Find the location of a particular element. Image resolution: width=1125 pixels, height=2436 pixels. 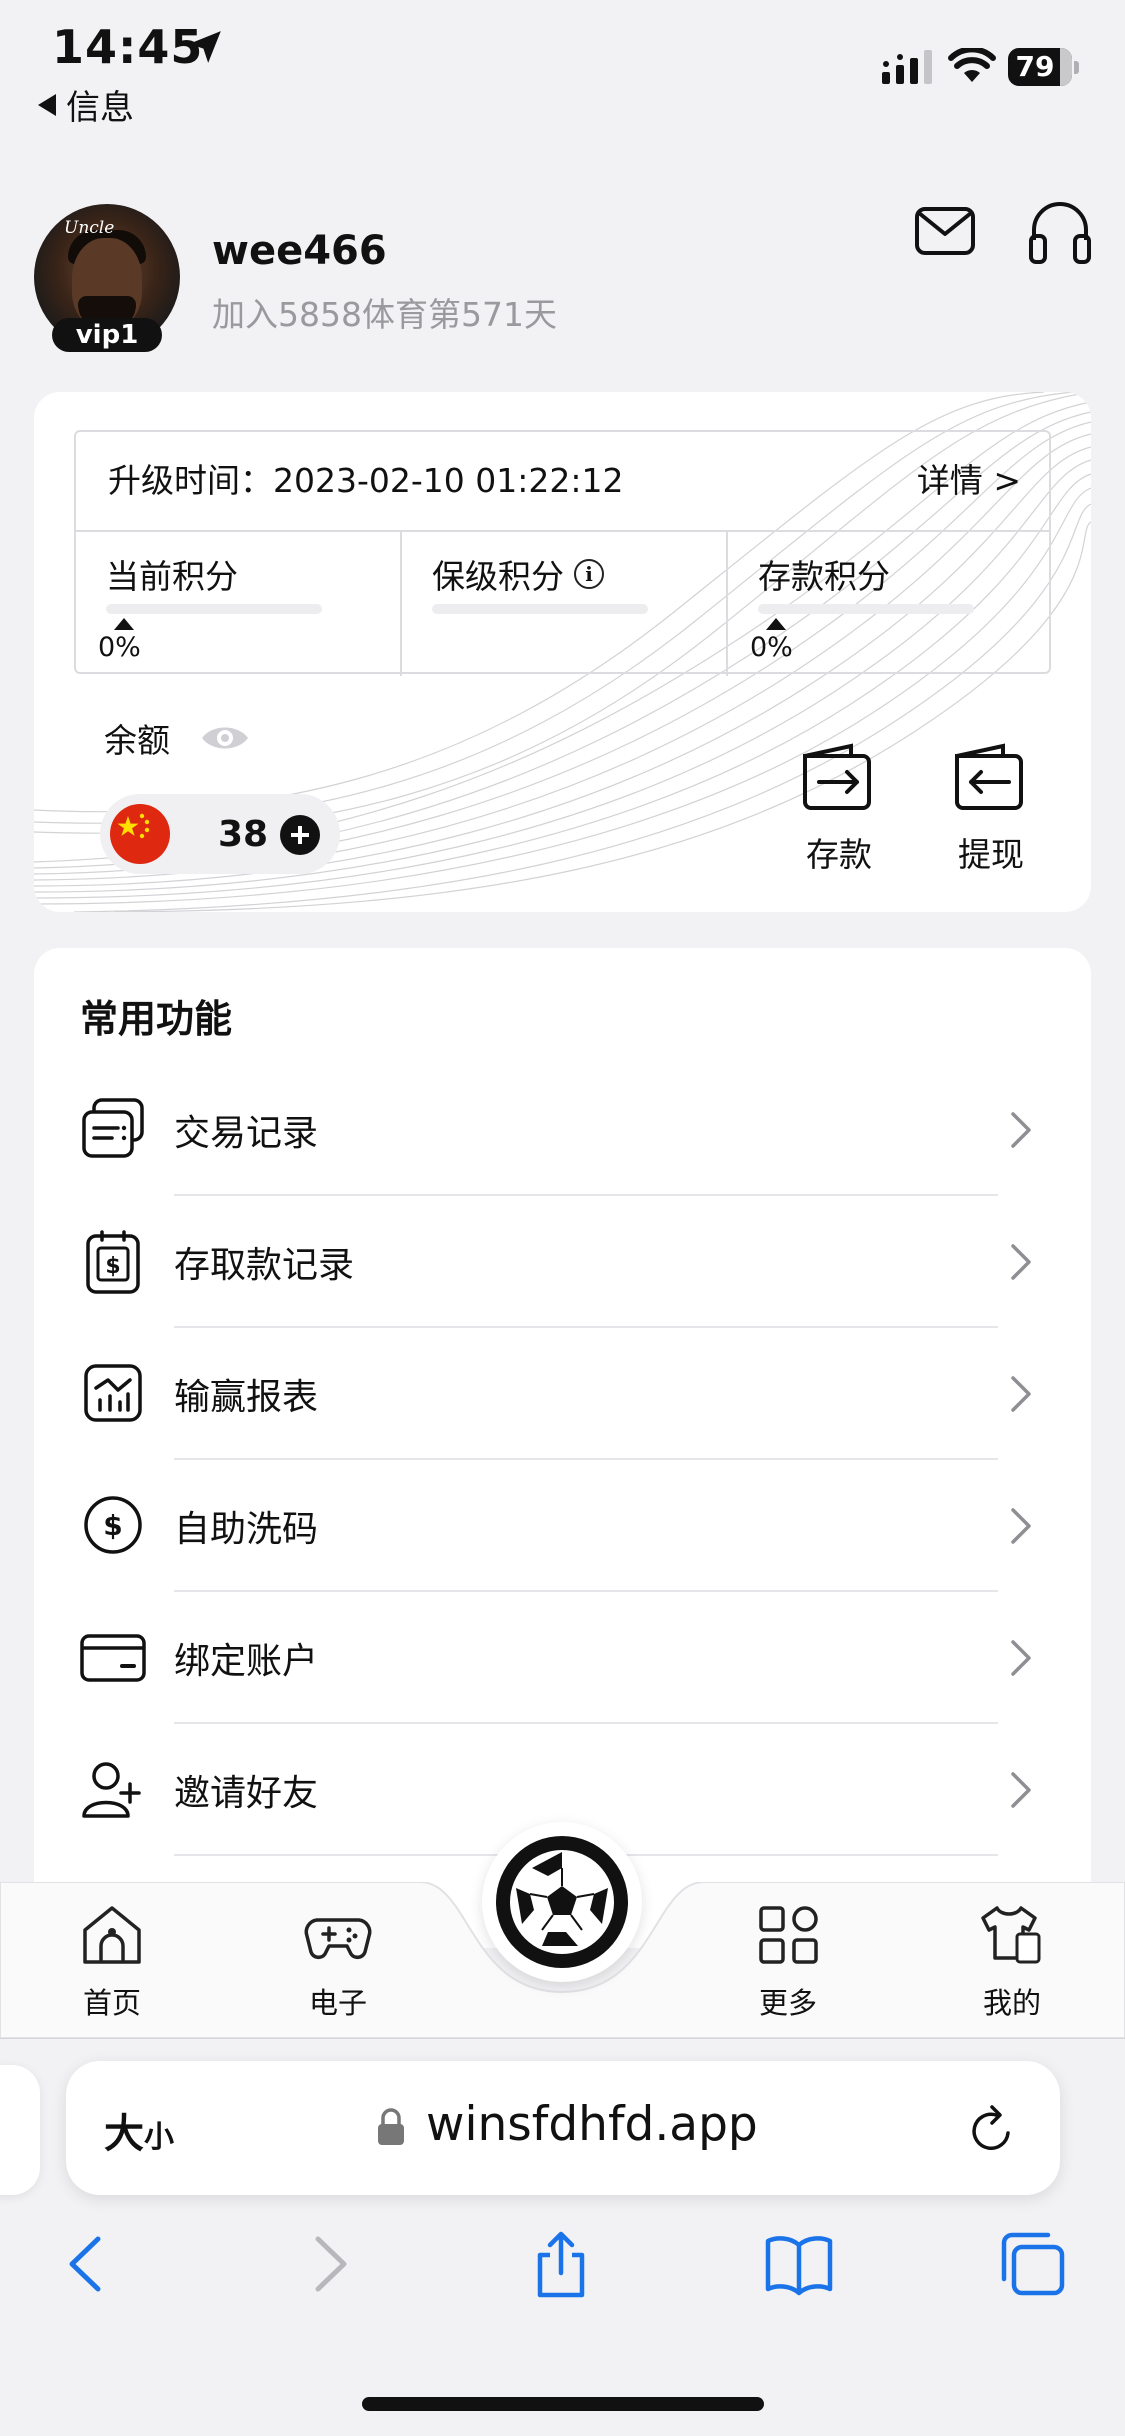

soccer-ball-icon is located at coordinates (562, 1902).